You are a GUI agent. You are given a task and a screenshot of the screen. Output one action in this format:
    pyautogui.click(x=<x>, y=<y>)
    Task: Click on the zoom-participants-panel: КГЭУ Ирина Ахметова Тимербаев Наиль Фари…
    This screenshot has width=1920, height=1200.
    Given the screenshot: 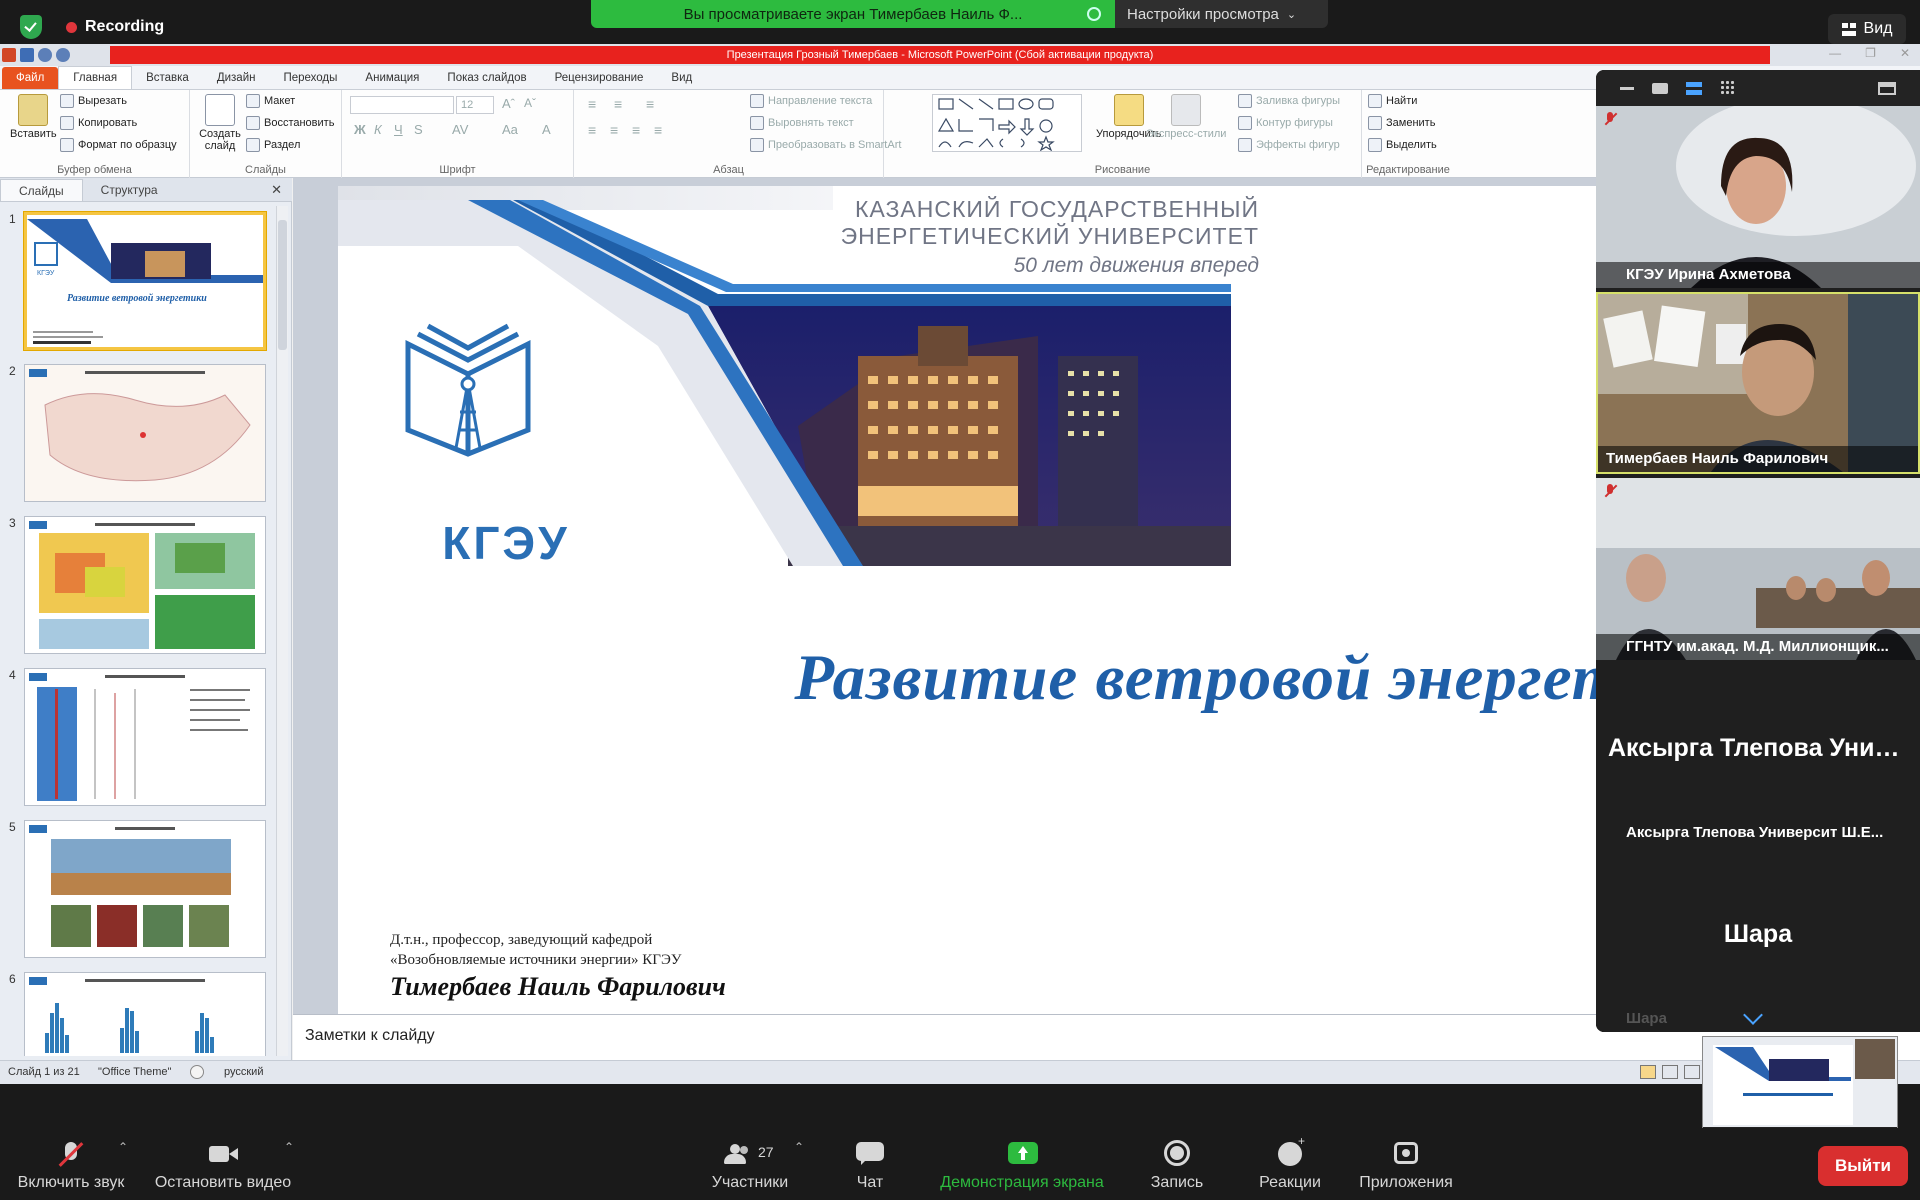 What is the action you would take?
    pyautogui.click(x=1758, y=551)
    